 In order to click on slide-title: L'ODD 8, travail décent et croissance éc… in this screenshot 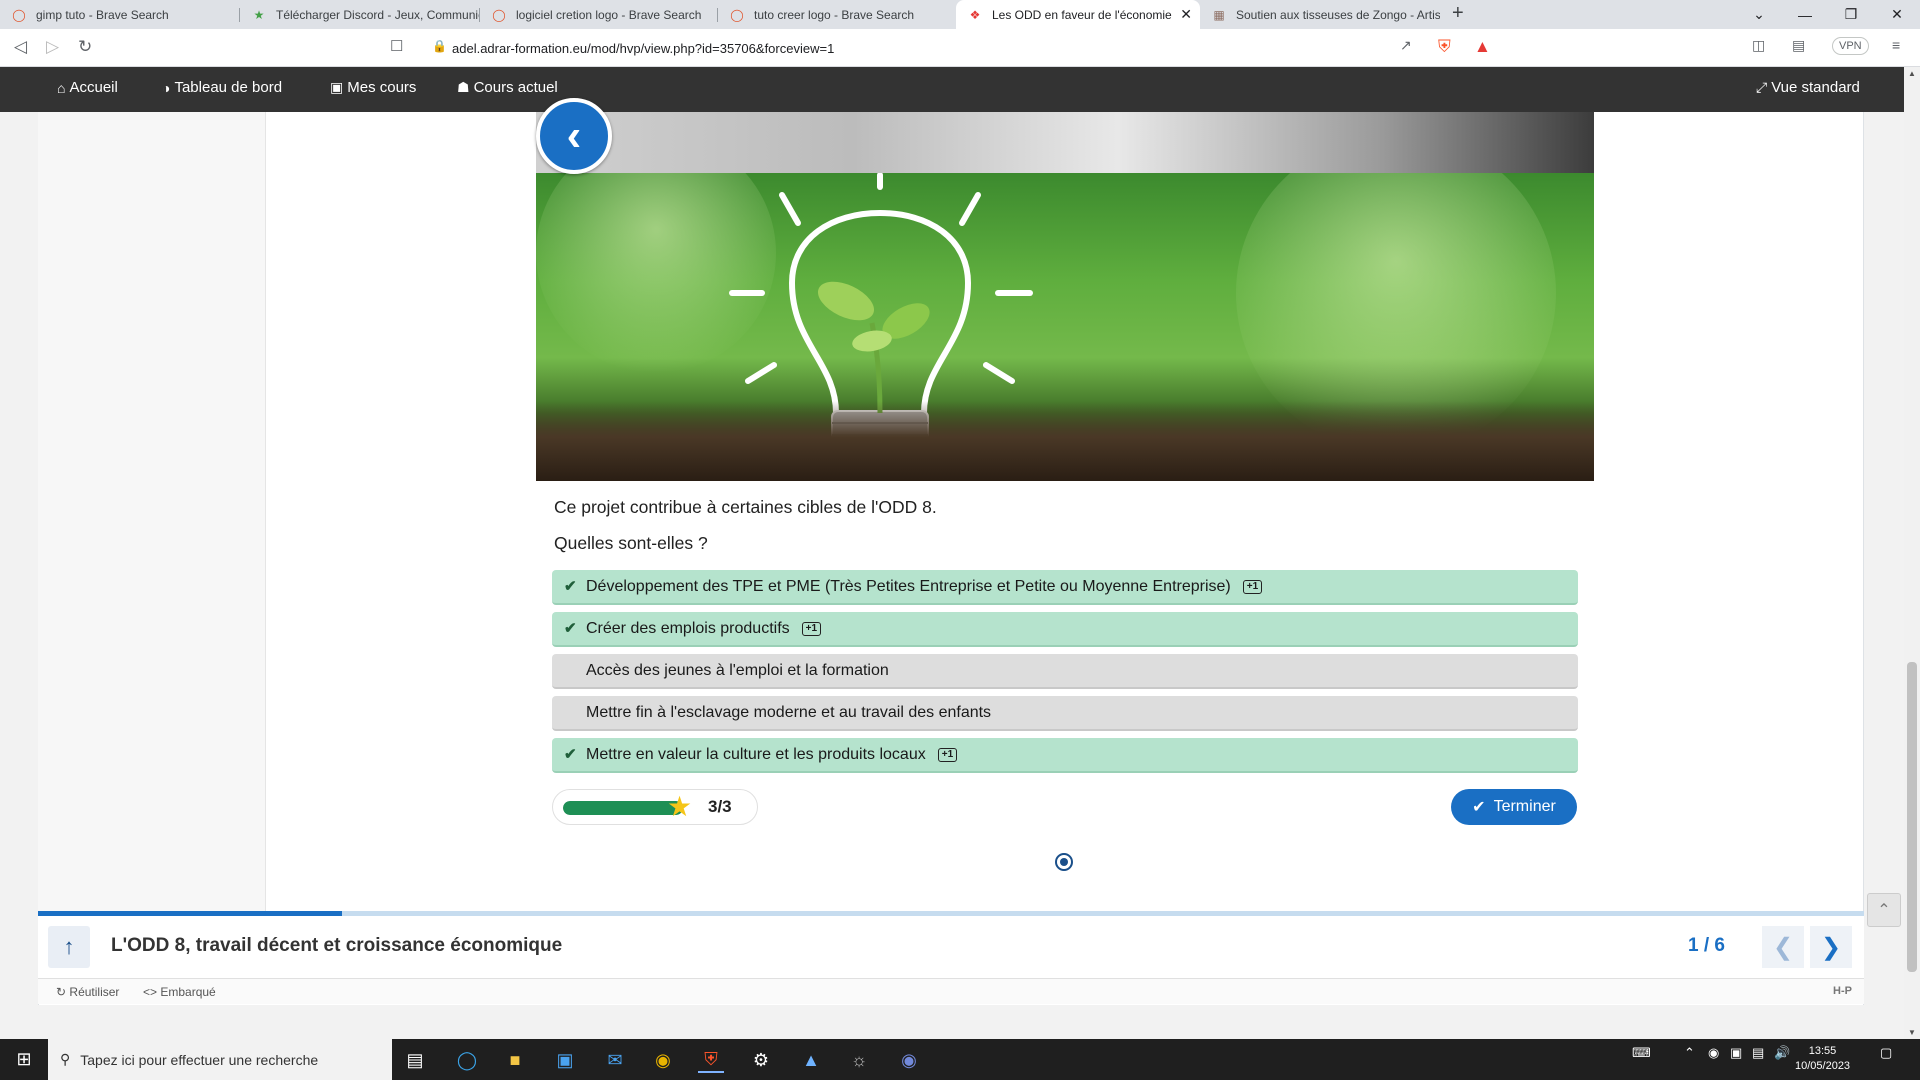, I will do `click(337, 945)`.